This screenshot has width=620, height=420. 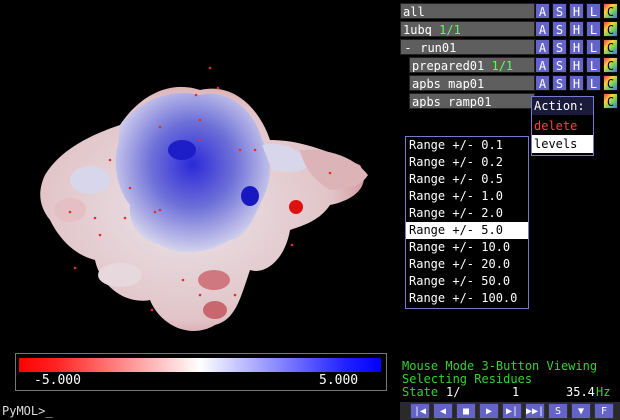 I want to click on range-menu-item: Range +/- 0.2, so click(x=467, y=162).